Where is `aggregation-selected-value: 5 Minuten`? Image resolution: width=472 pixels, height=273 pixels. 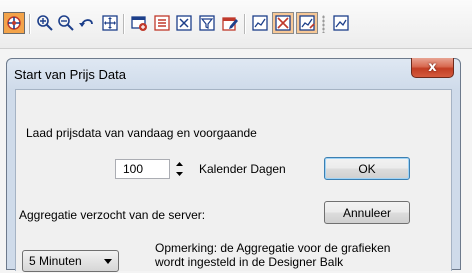
aggregation-selected-value: 5 Minuten is located at coordinates (55, 261).